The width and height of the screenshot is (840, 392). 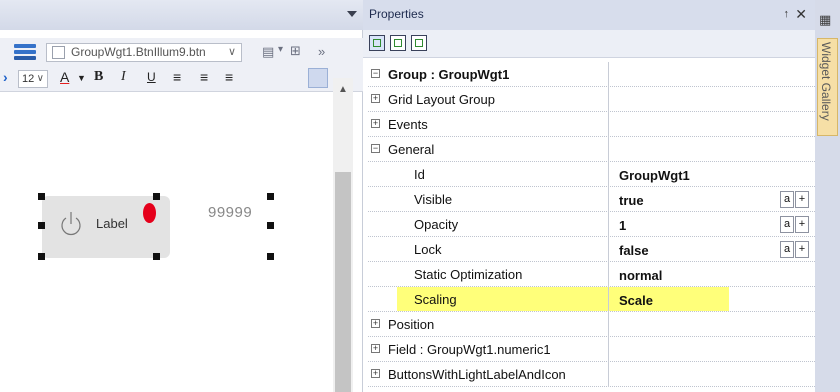 I want to click on property-category-row: + Events, so click(x=591, y=124).